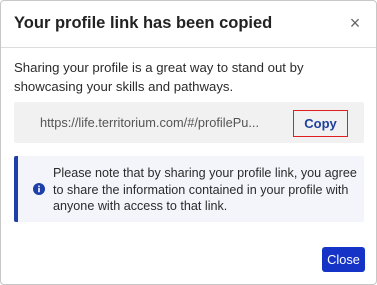 The image size is (377, 285). What do you see at coordinates (39, 189) in the screenshot?
I see `info-circle-icon` at bounding box center [39, 189].